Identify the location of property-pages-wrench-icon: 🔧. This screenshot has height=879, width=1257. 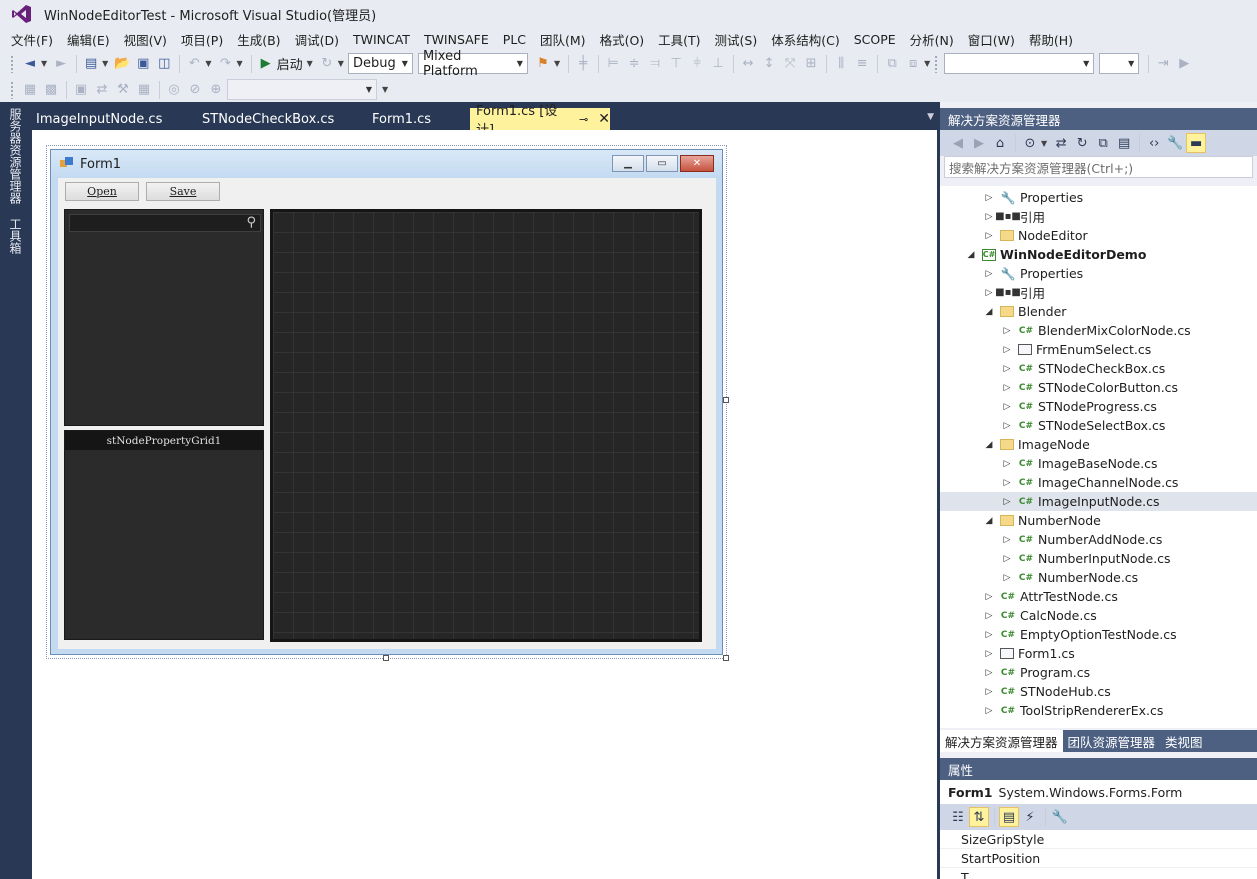
(1060, 817).